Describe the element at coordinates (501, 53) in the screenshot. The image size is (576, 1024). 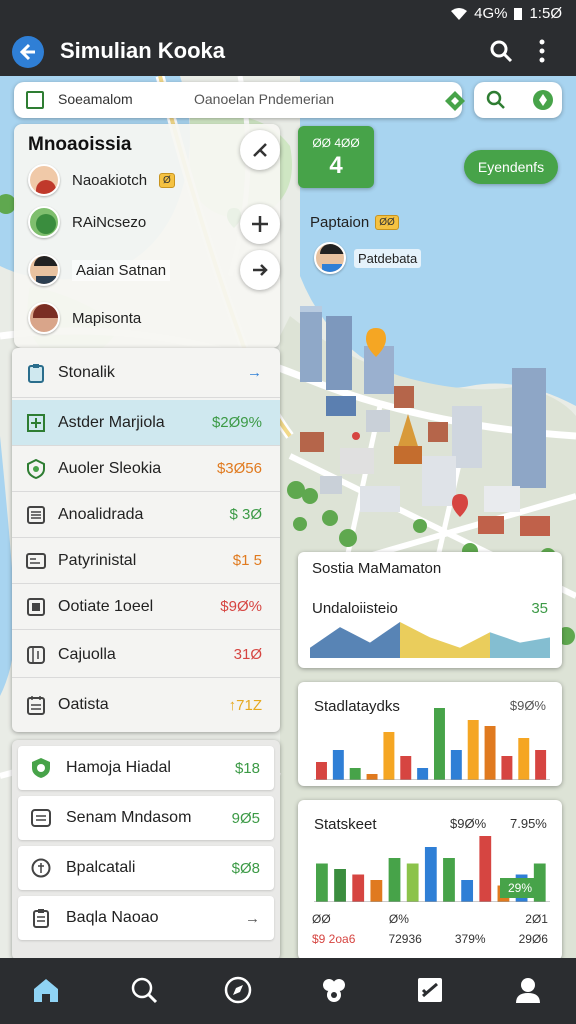
I see `search-button` at that location.